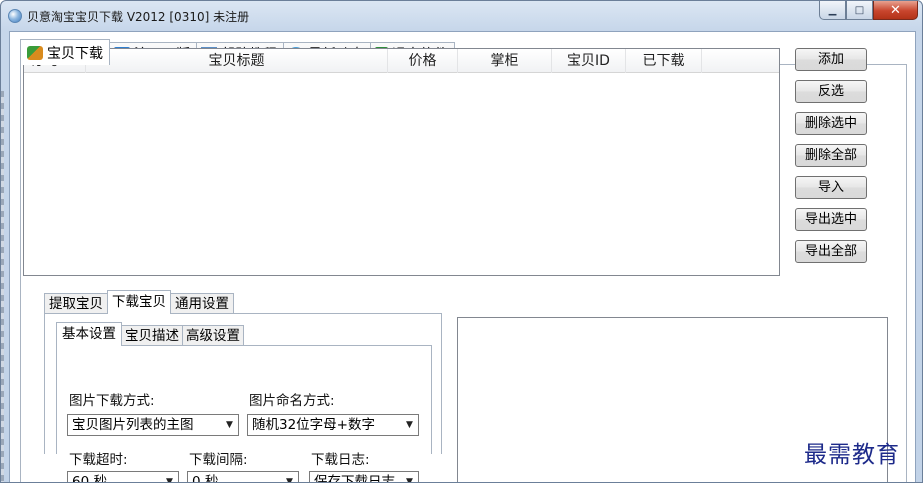 This screenshot has height=483, width=923. What do you see at coordinates (213, 335) in the screenshot?
I see `tab-advanced-settings: 高级设置` at bounding box center [213, 335].